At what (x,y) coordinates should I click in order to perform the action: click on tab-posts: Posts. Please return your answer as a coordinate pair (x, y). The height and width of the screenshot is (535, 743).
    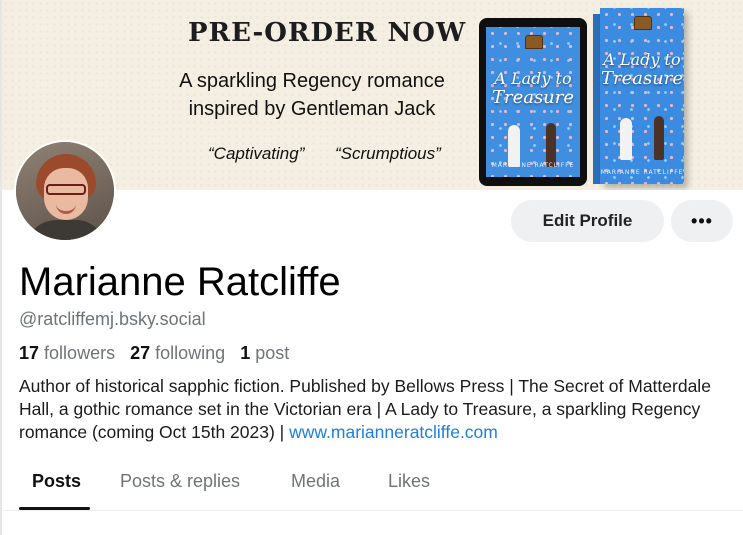
    Looking at the image, I should click on (56, 486).